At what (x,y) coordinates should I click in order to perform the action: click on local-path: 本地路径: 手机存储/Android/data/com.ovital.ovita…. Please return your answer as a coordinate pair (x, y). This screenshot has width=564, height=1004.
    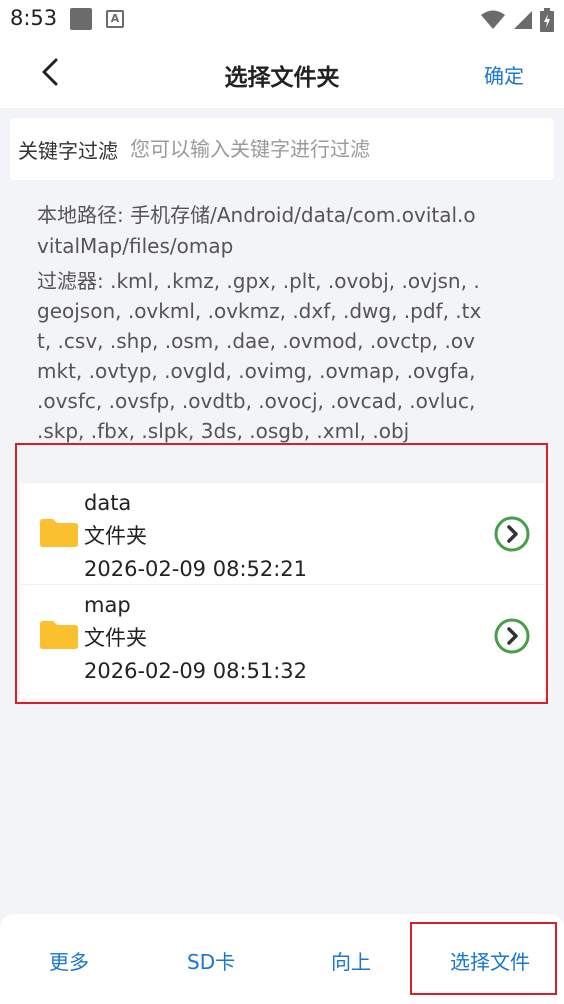
    Looking at the image, I should click on (256, 230).